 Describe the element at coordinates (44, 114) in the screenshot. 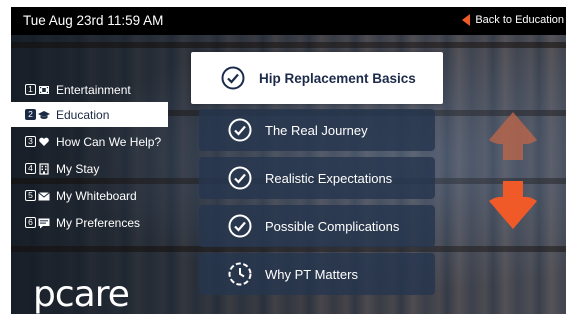

I see `graduation-cap-icon` at that location.